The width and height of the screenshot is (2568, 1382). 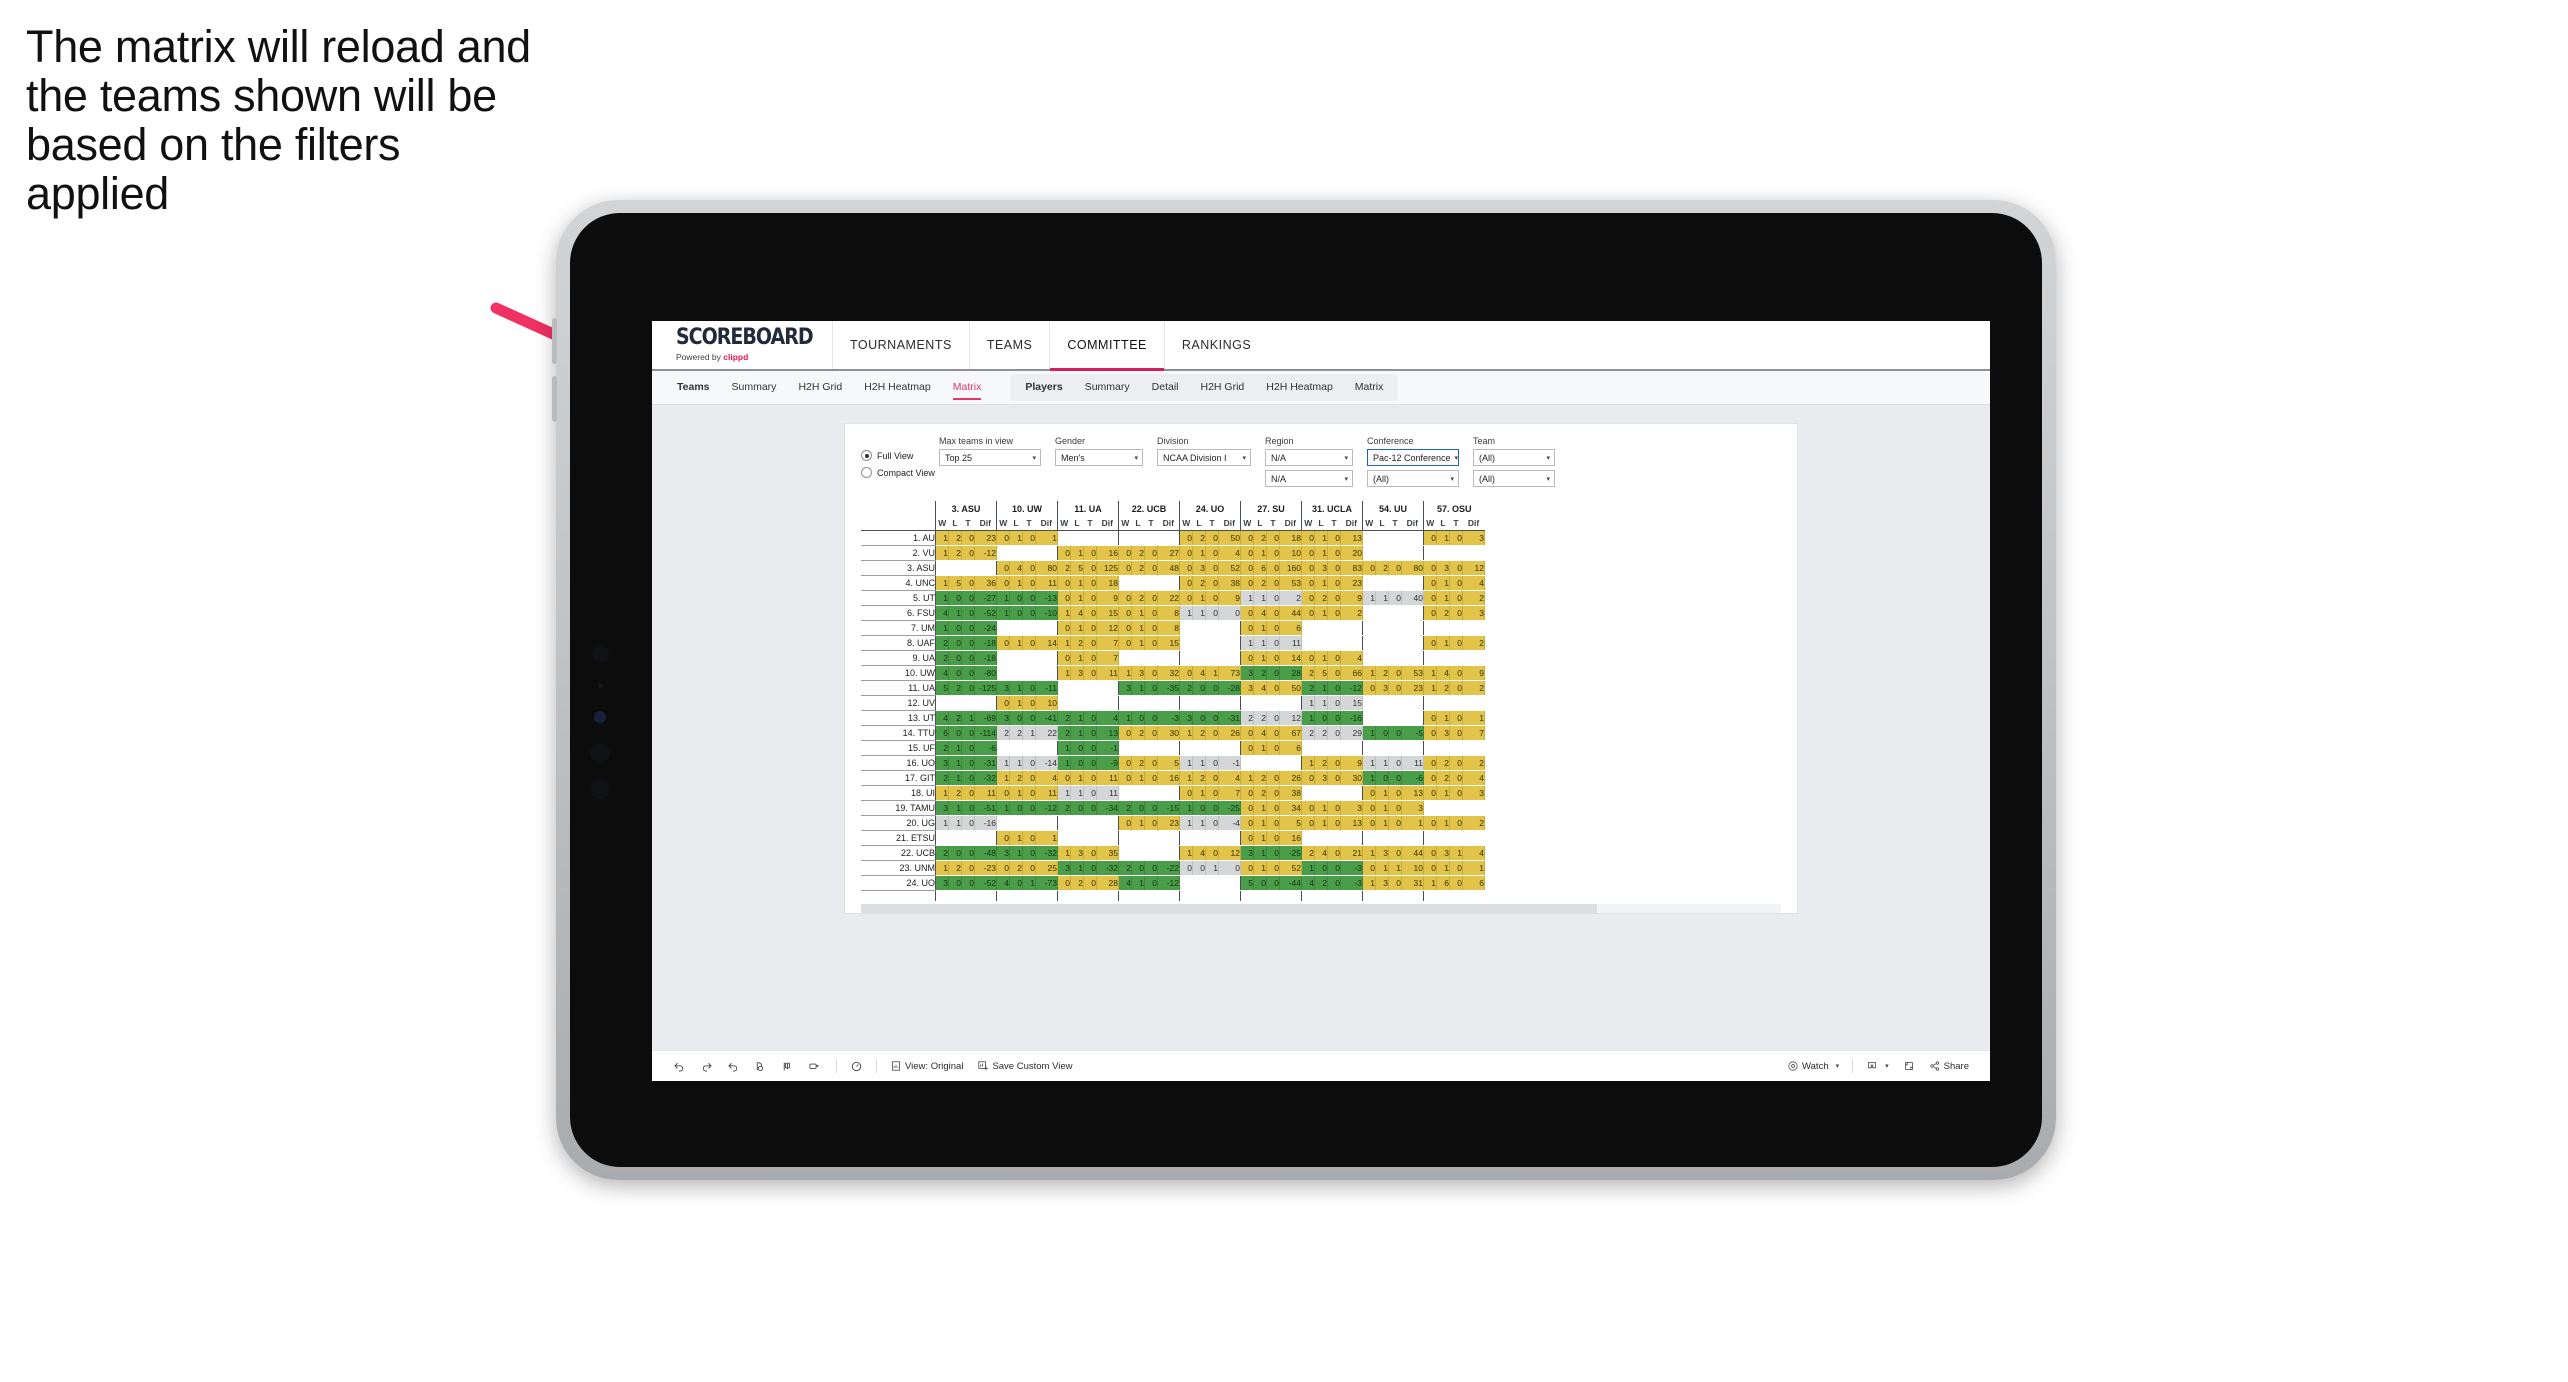 I want to click on matrix-cell: -9, so click(x=1107, y=763).